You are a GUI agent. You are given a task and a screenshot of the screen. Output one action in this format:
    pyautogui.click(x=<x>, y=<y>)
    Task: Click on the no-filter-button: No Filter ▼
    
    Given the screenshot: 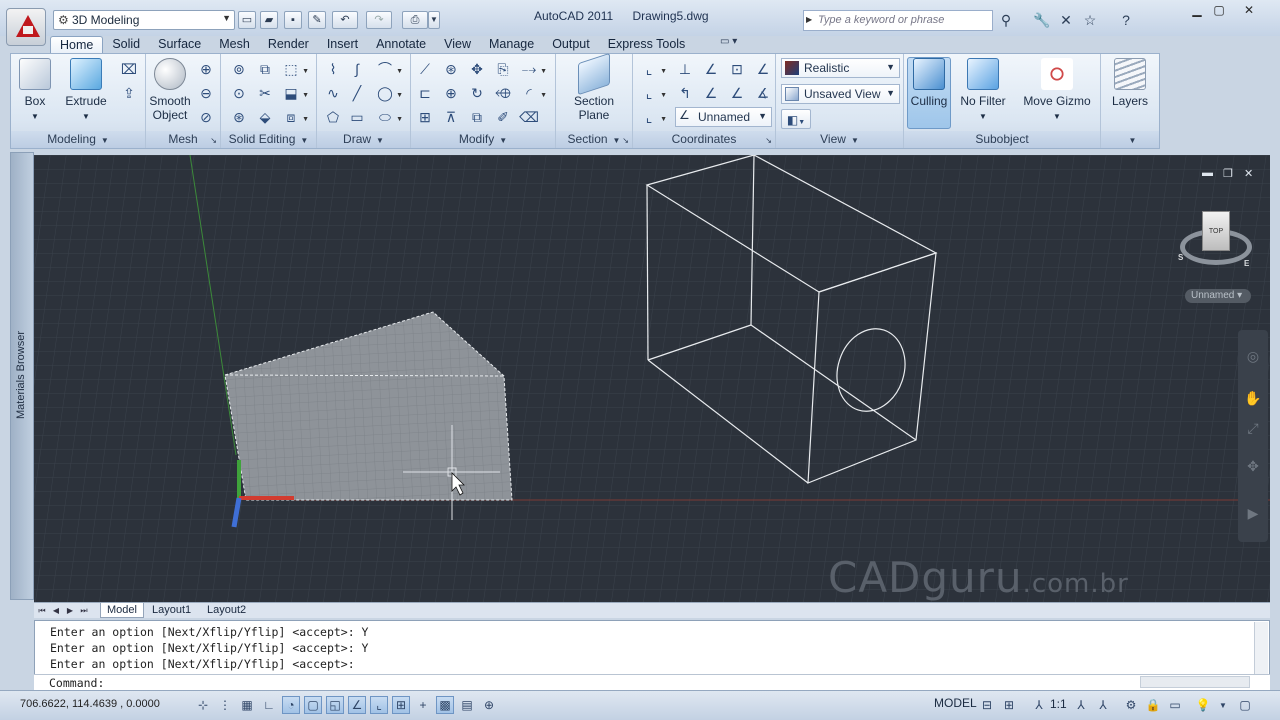 What is the action you would take?
    pyautogui.click(x=983, y=91)
    